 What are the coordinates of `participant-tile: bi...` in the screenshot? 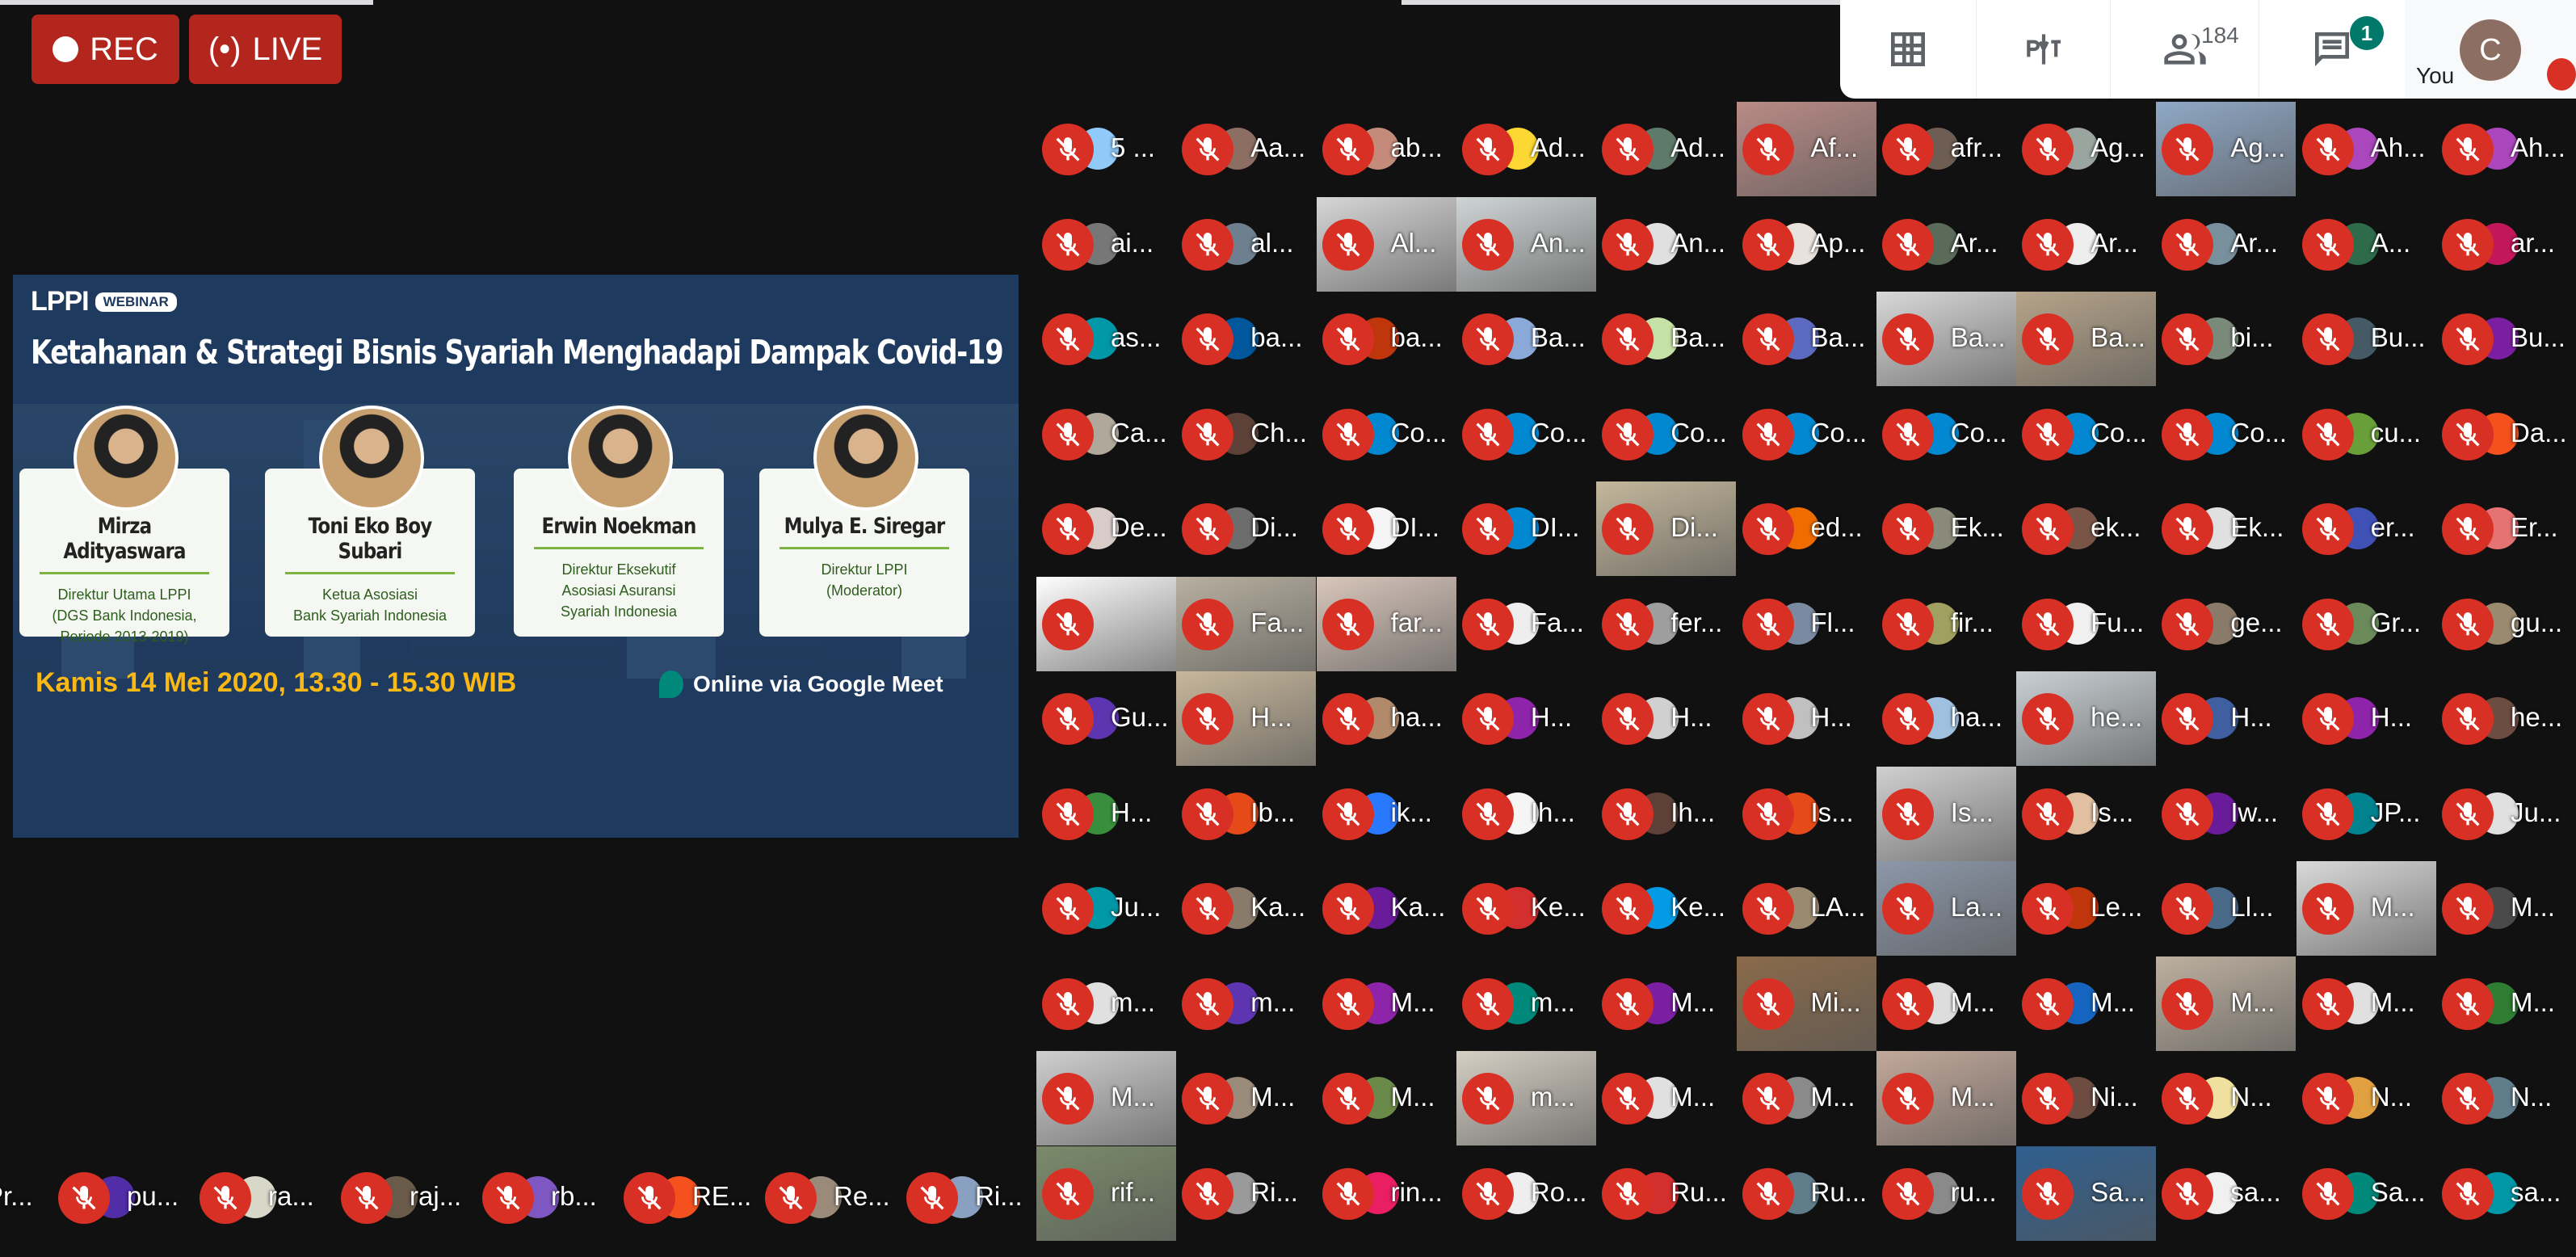 It's located at (2226, 339).